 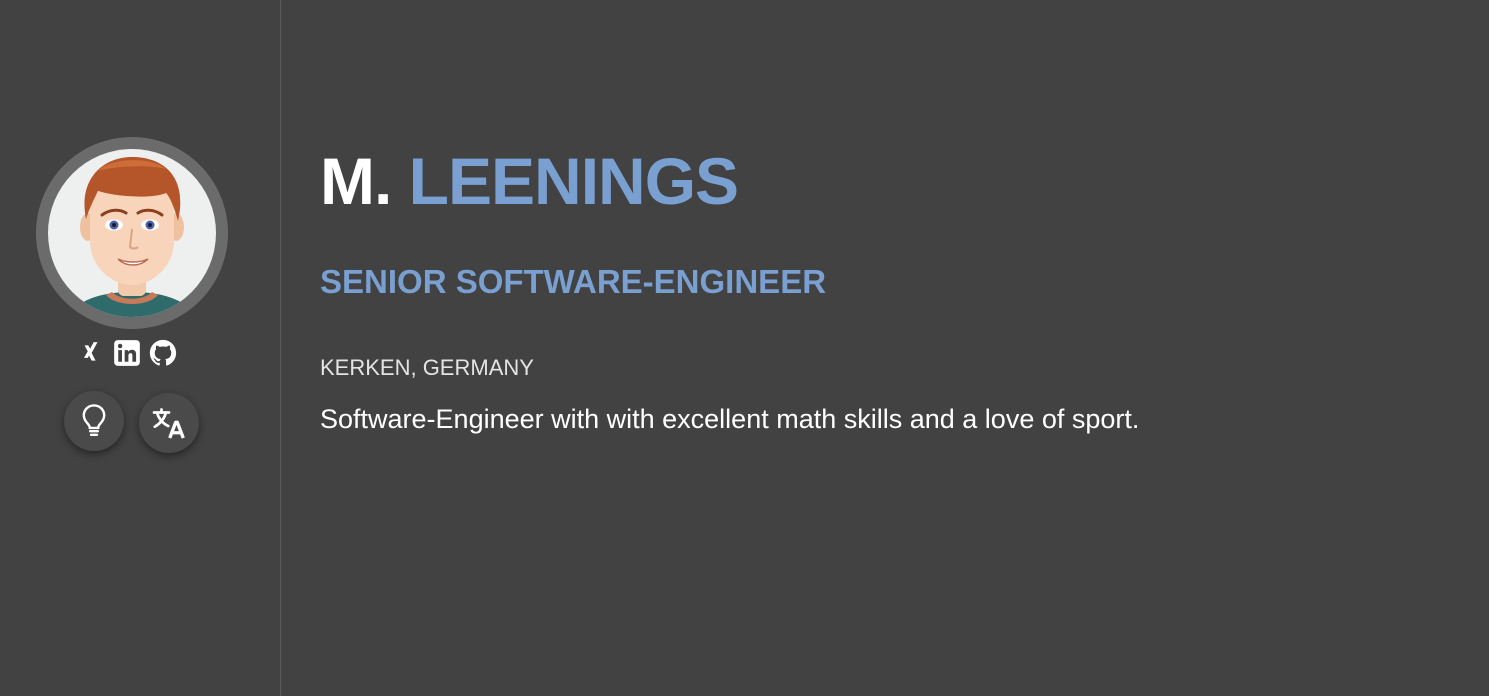 I want to click on language-toggle-button, so click(x=169, y=423).